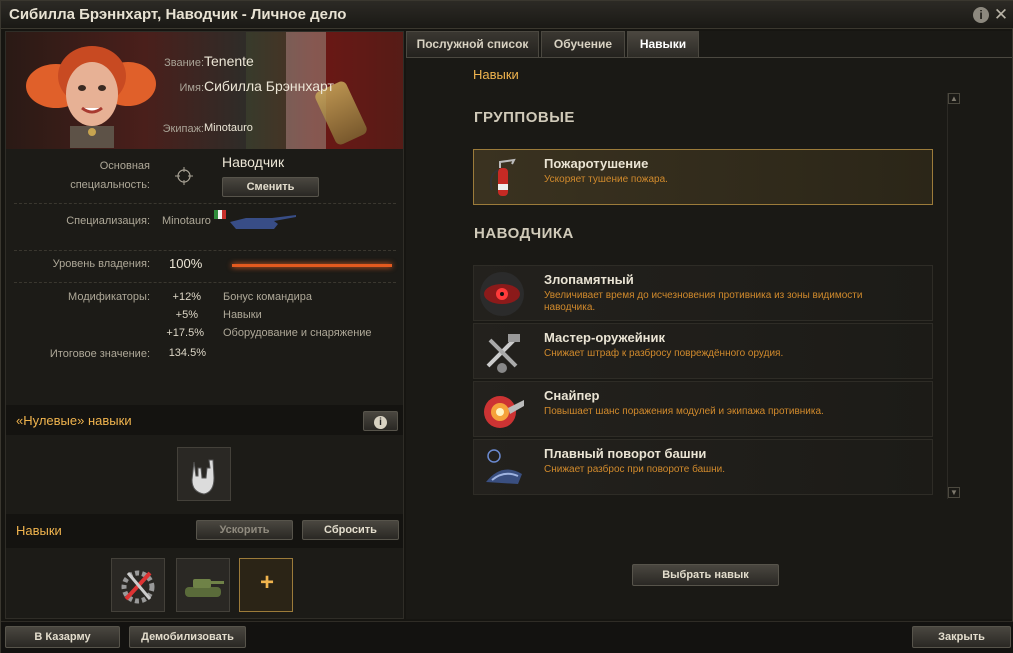 The image size is (1013, 653). What do you see at coordinates (635, 469) in the screenshot?
I see `skill-description: Снижает разброс при повороте башни.` at bounding box center [635, 469].